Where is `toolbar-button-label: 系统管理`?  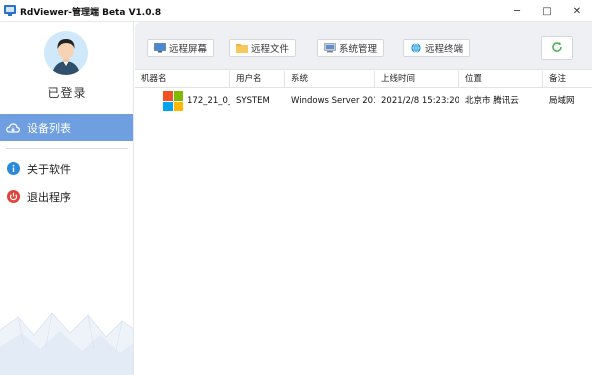
toolbar-button-label: 系统管理 is located at coordinates (358, 49).